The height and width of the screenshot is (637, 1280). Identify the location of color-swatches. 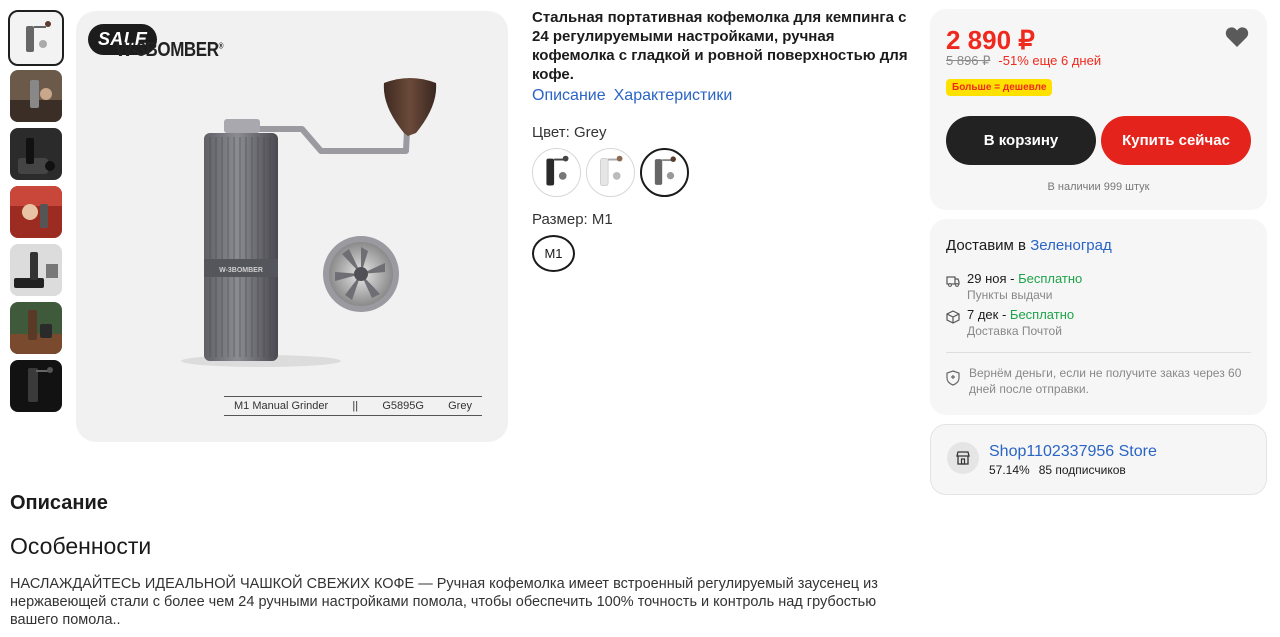
(610, 172).